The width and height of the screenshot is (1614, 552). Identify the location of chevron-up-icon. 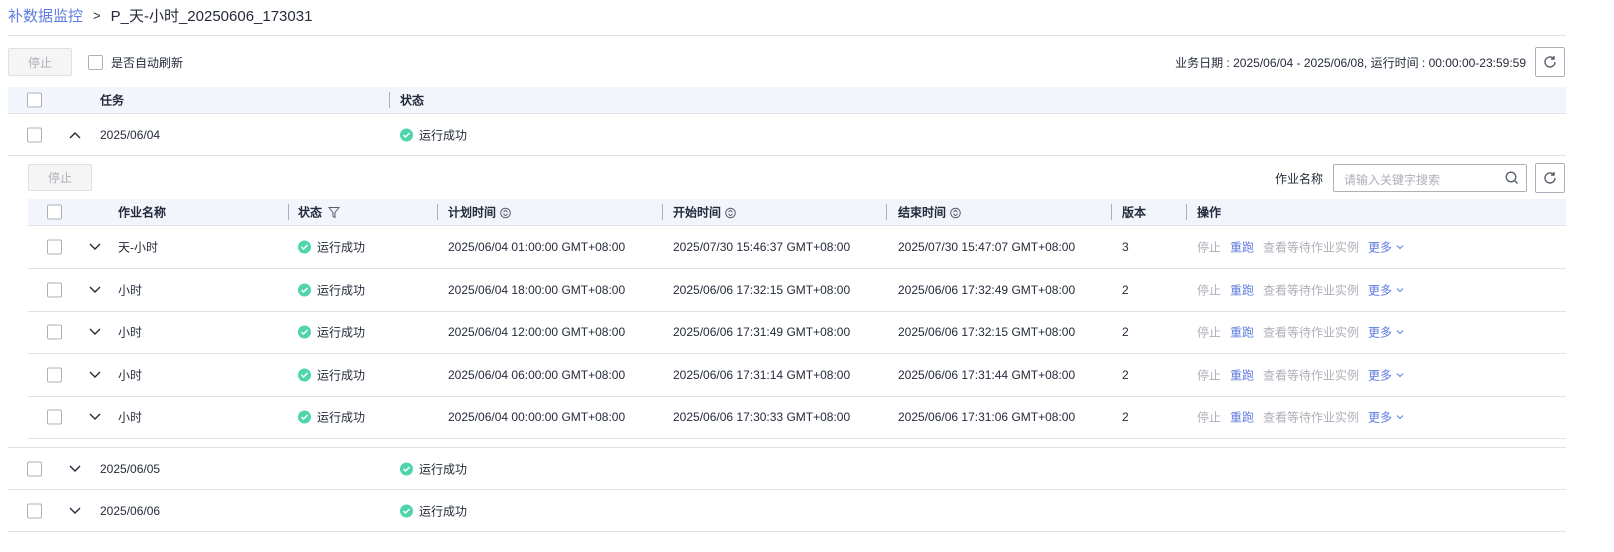
(75, 135).